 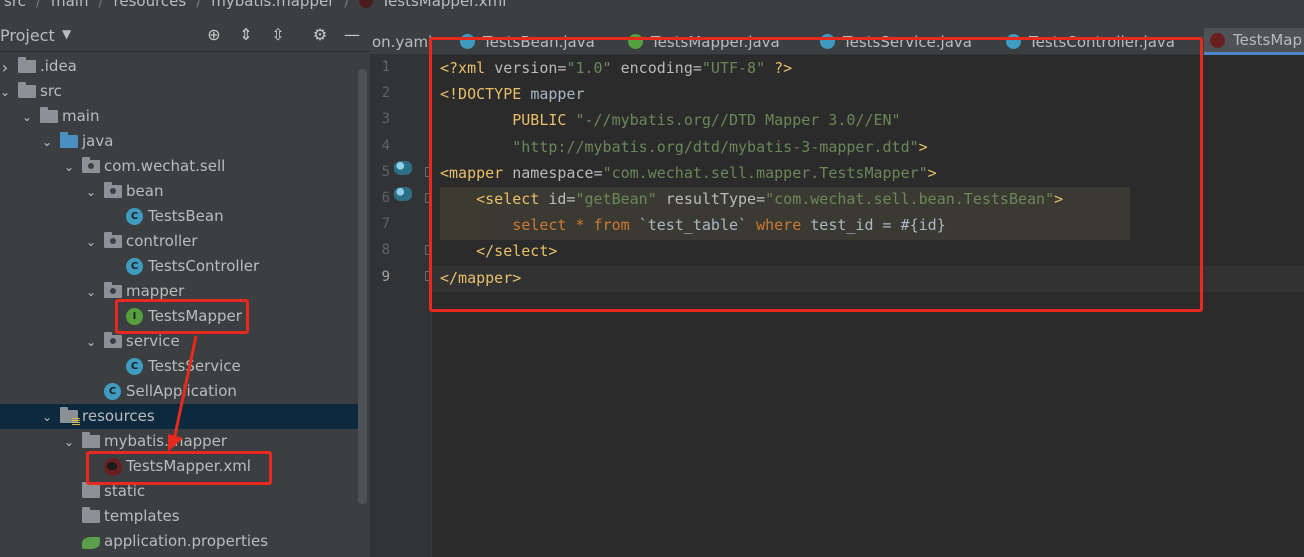 What do you see at coordinates (362, 286) in the screenshot?
I see `tree-scrollbar` at bounding box center [362, 286].